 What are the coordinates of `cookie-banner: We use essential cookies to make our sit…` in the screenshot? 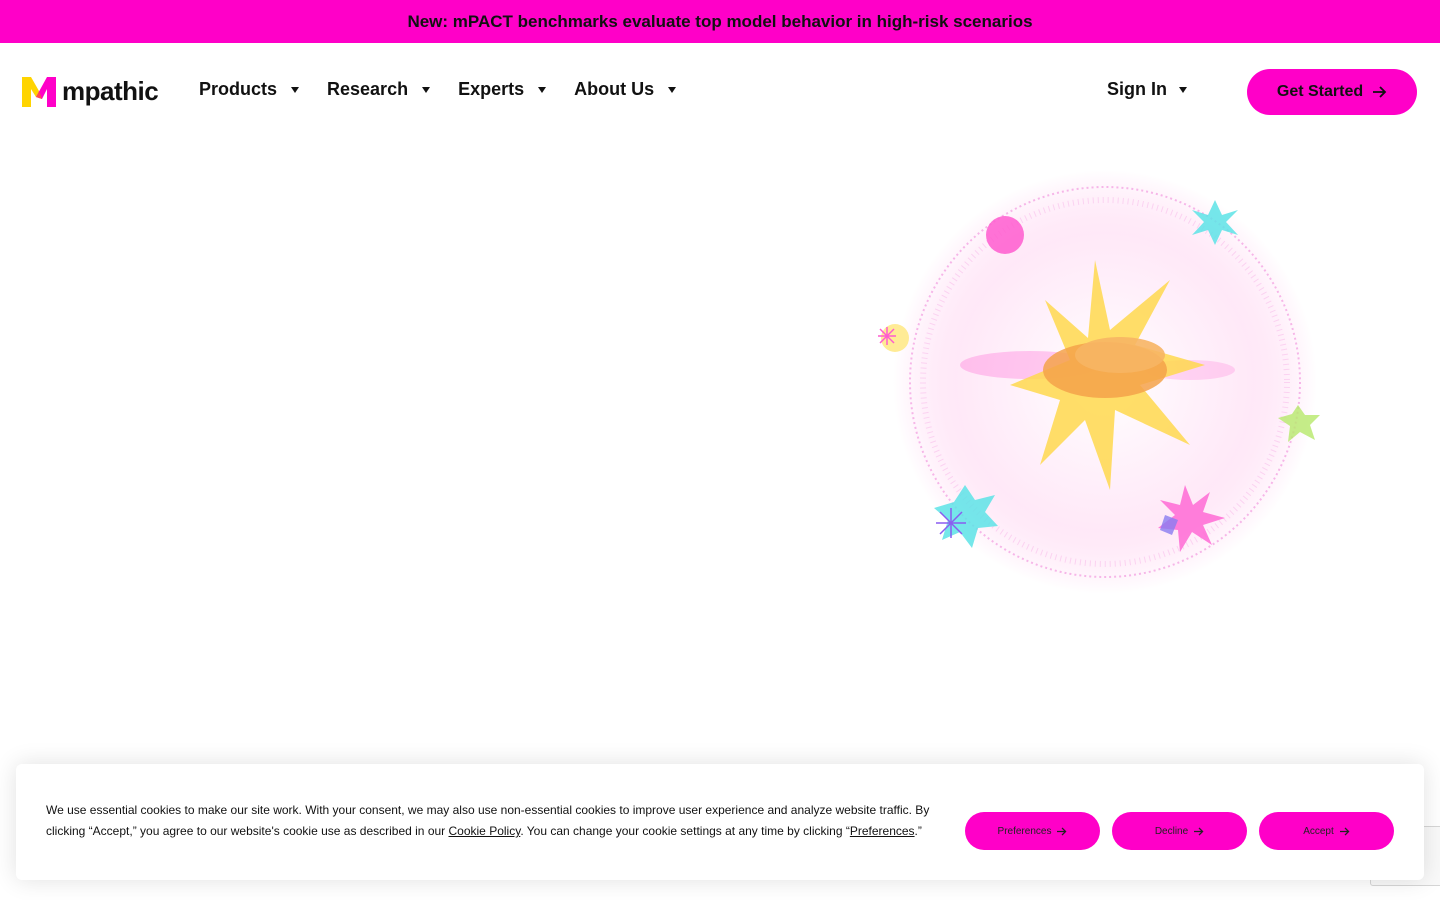 It's located at (720, 822).